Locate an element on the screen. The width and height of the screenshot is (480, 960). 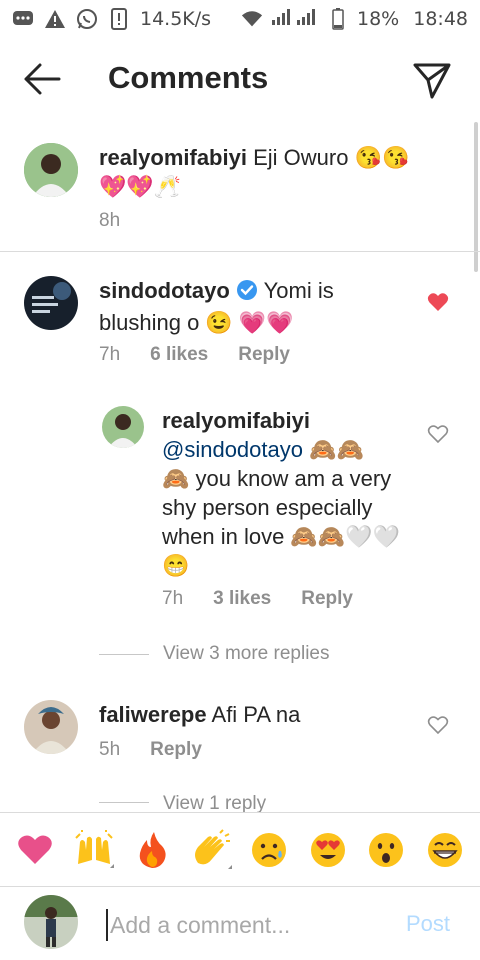
mention-link: @sindodotayo is located at coordinates (232, 449).